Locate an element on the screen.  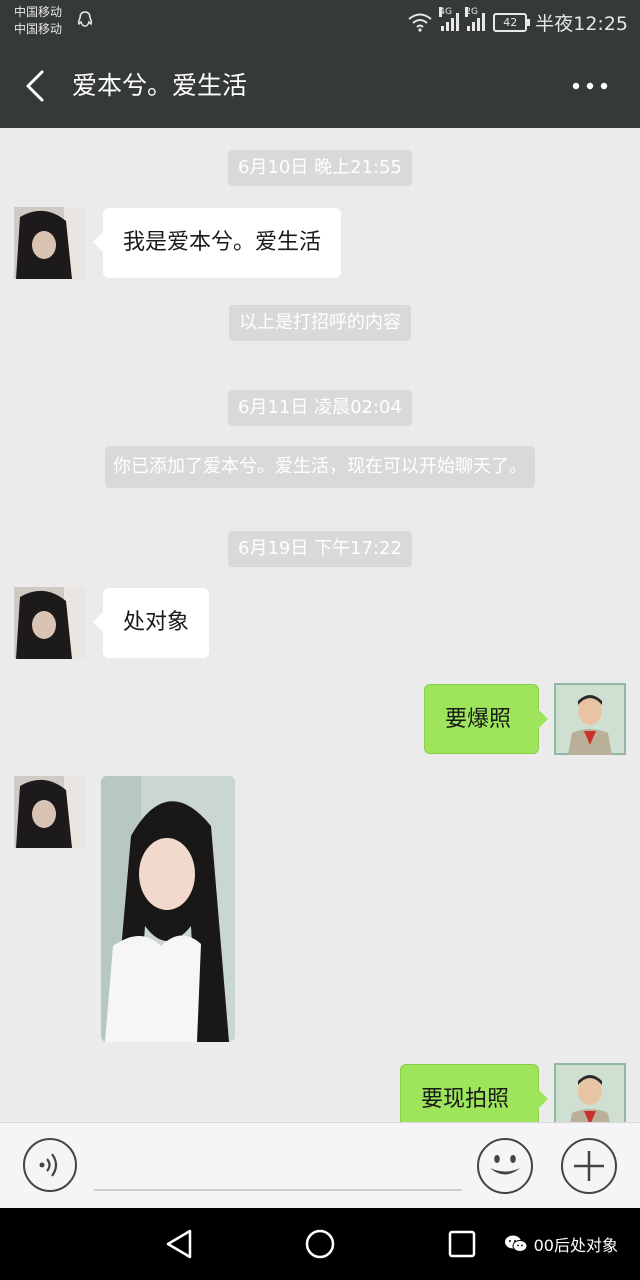
input-bar is located at coordinates (320, 1165).